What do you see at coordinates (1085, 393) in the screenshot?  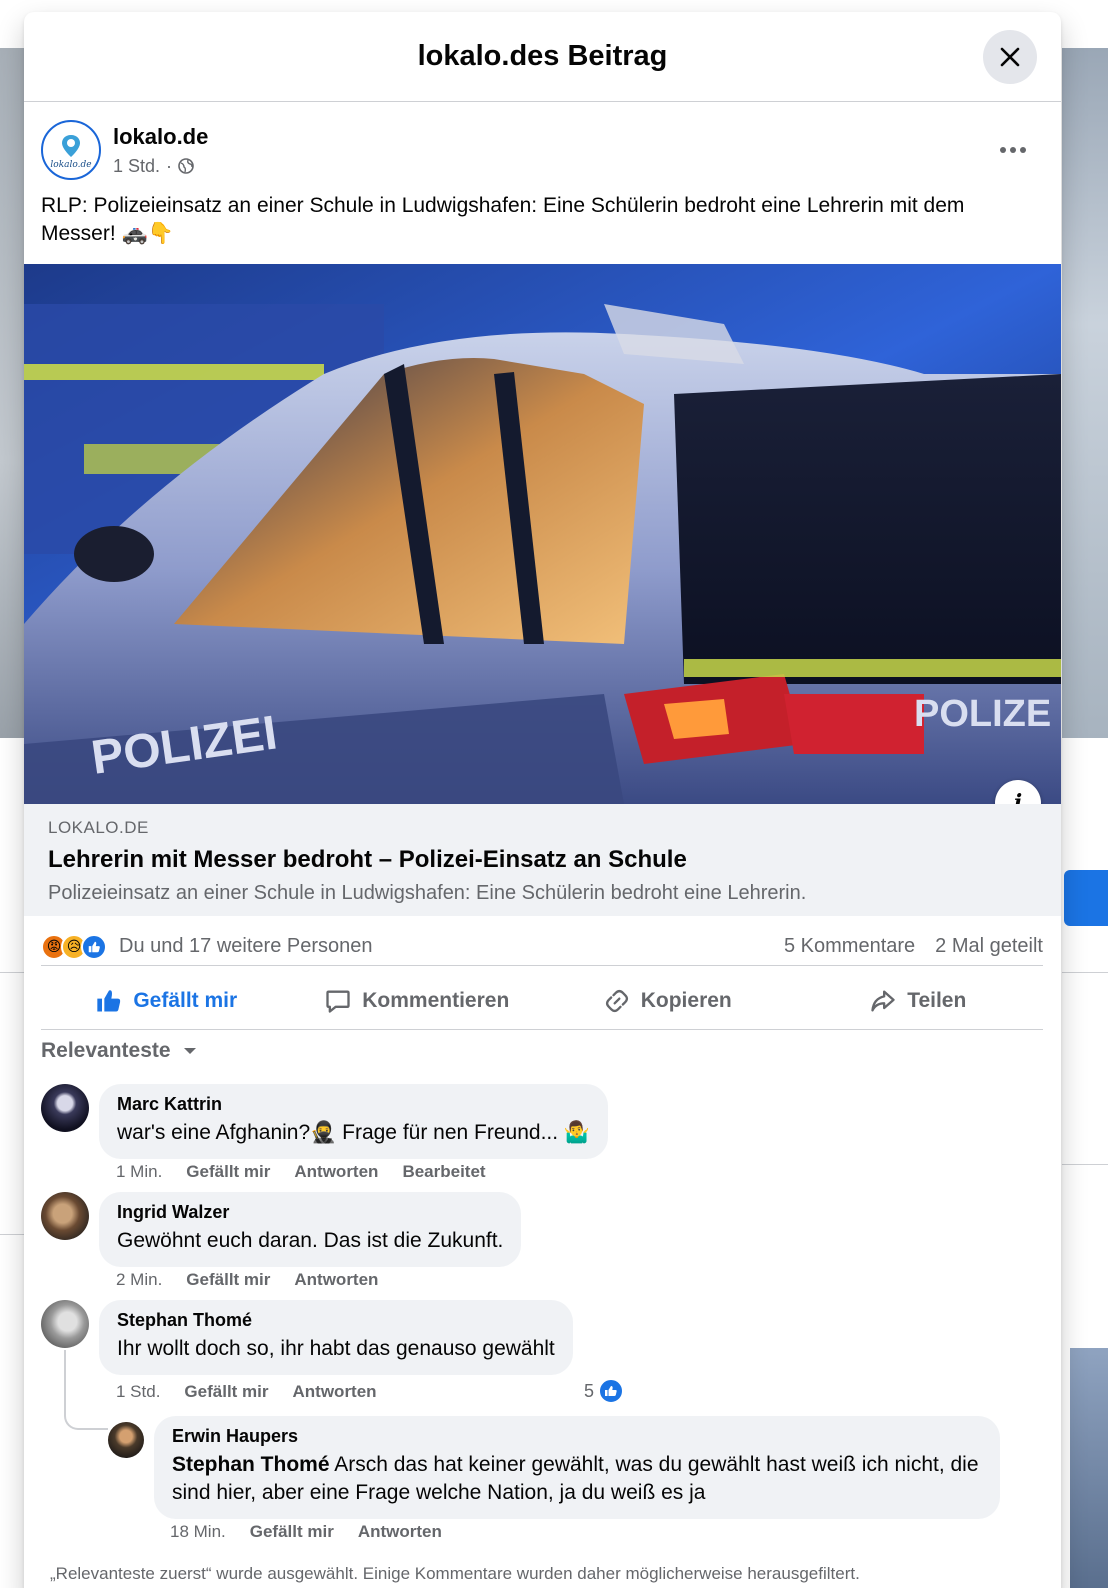 I see `background-cover-photo-right` at bounding box center [1085, 393].